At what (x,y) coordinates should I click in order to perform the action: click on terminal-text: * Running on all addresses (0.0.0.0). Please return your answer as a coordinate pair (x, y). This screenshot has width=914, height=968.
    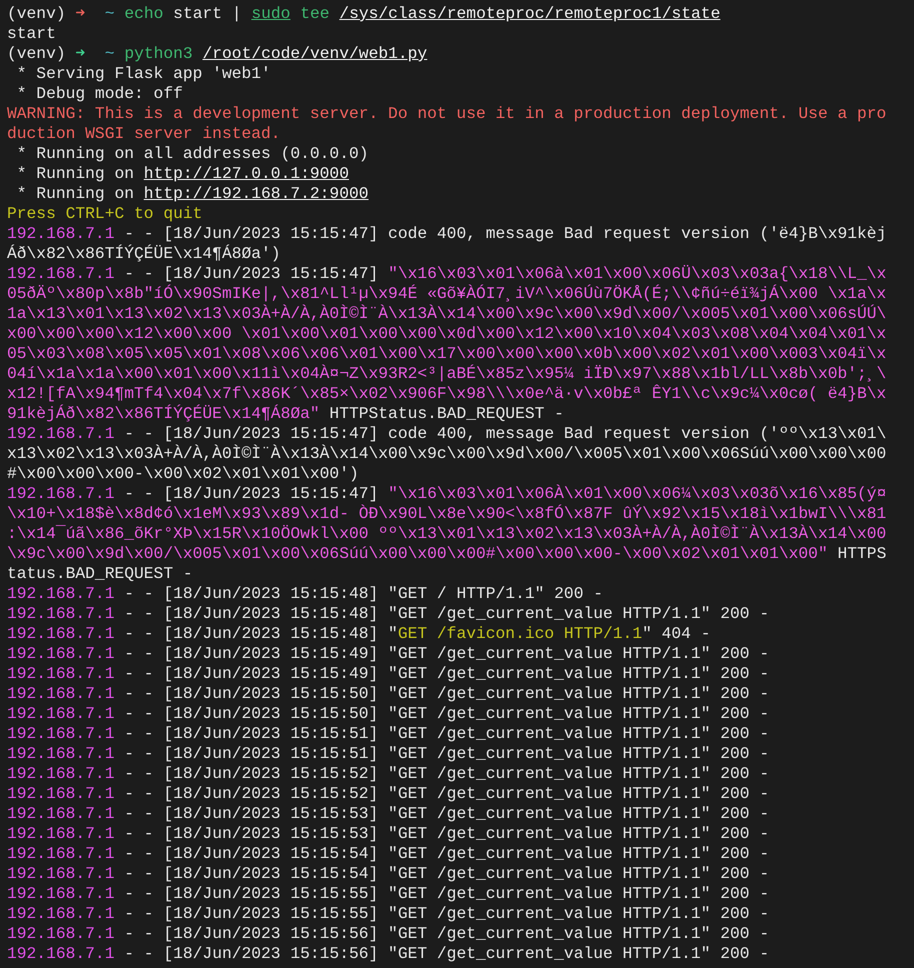
    Looking at the image, I should click on (192, 153).